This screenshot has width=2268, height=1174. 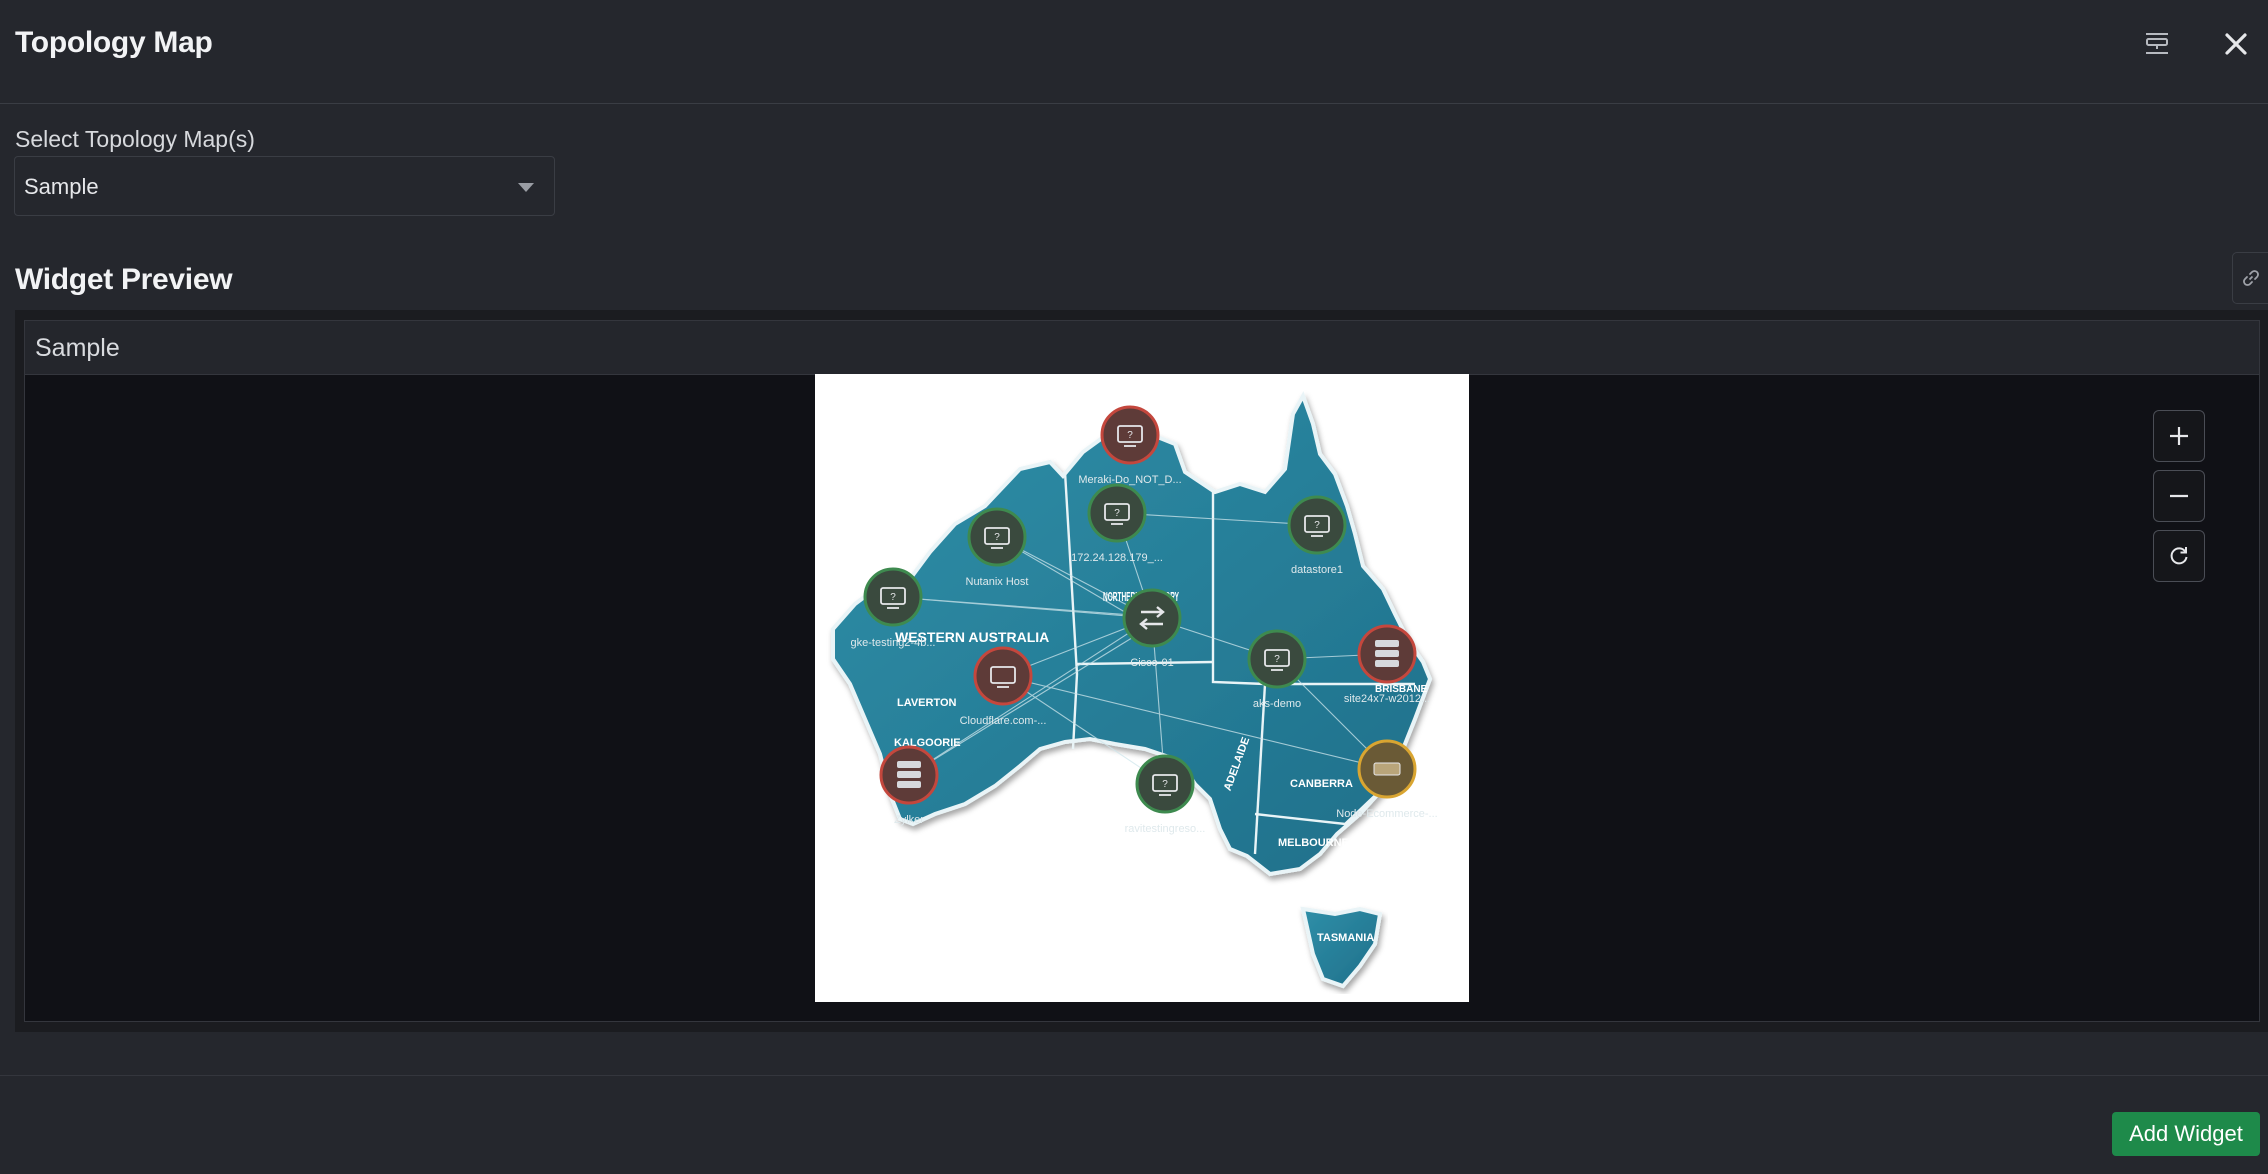 I want to click on plus-icon, so click(x=2179, y=436).